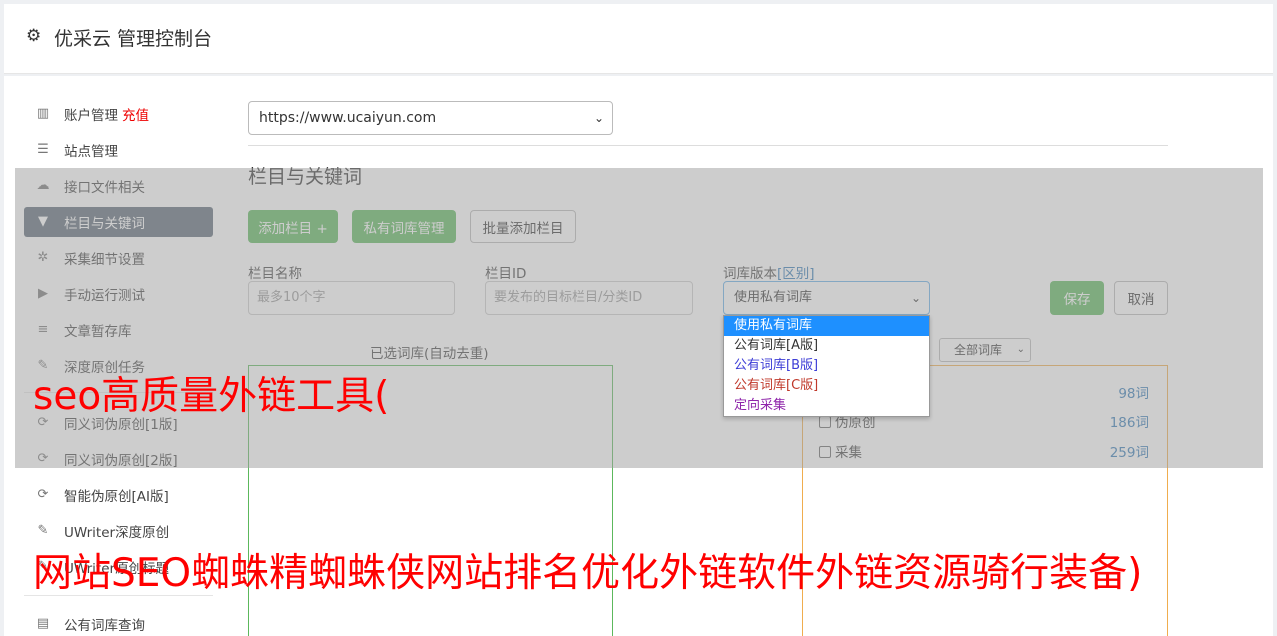 This screenshot has height=636, width=1277. Describe the element at coordinates (506, 274) in the screenshot. I see `column-id-label: 栏目ID` at that location.